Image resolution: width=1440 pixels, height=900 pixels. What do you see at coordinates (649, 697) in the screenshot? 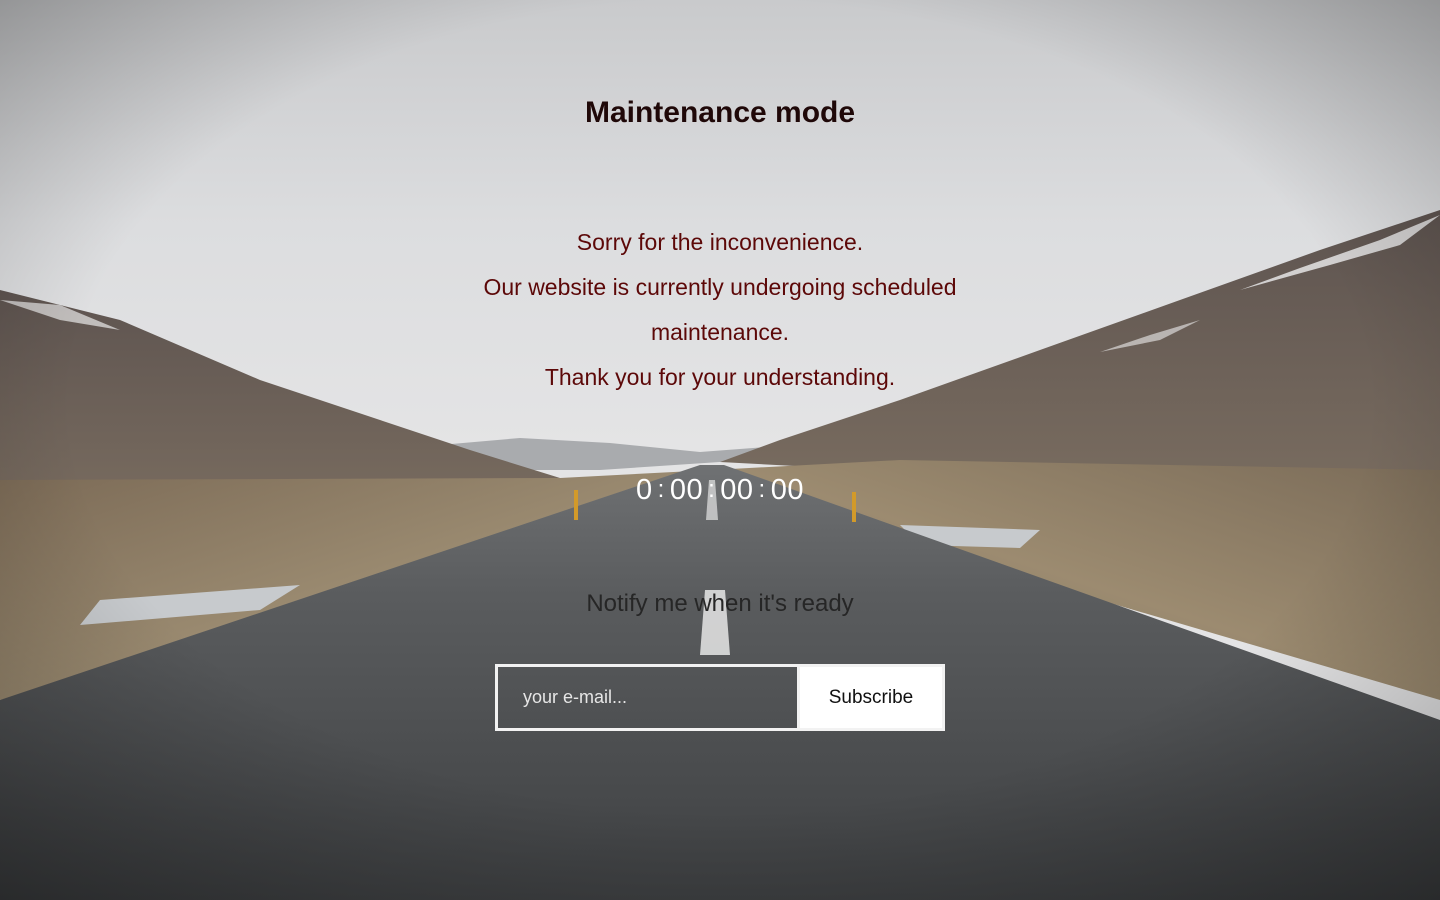
I see `email-input` at bounding box center [649, 697].